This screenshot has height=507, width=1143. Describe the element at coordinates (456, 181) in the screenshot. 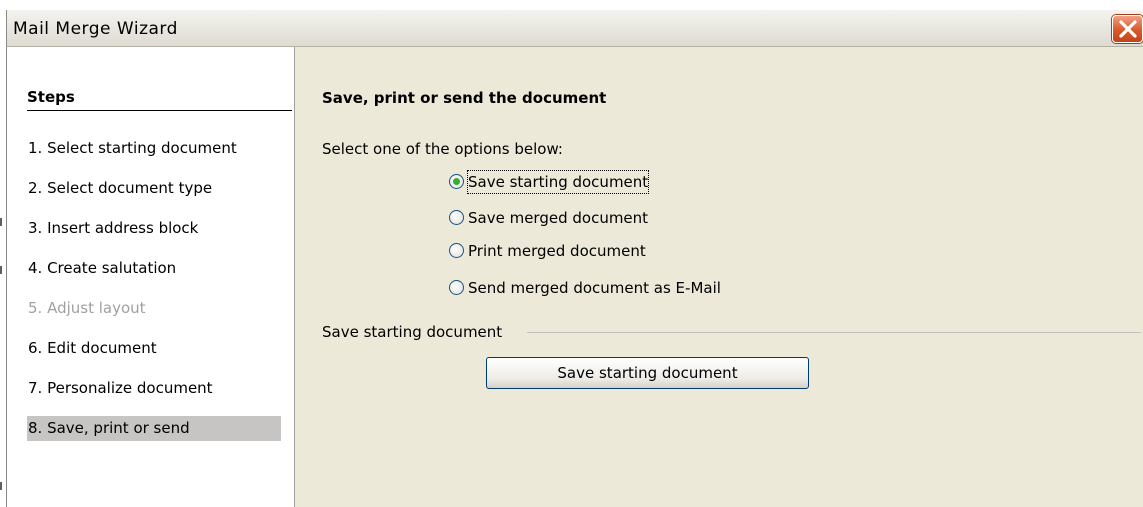

I see `radio-button-selected` at that location.